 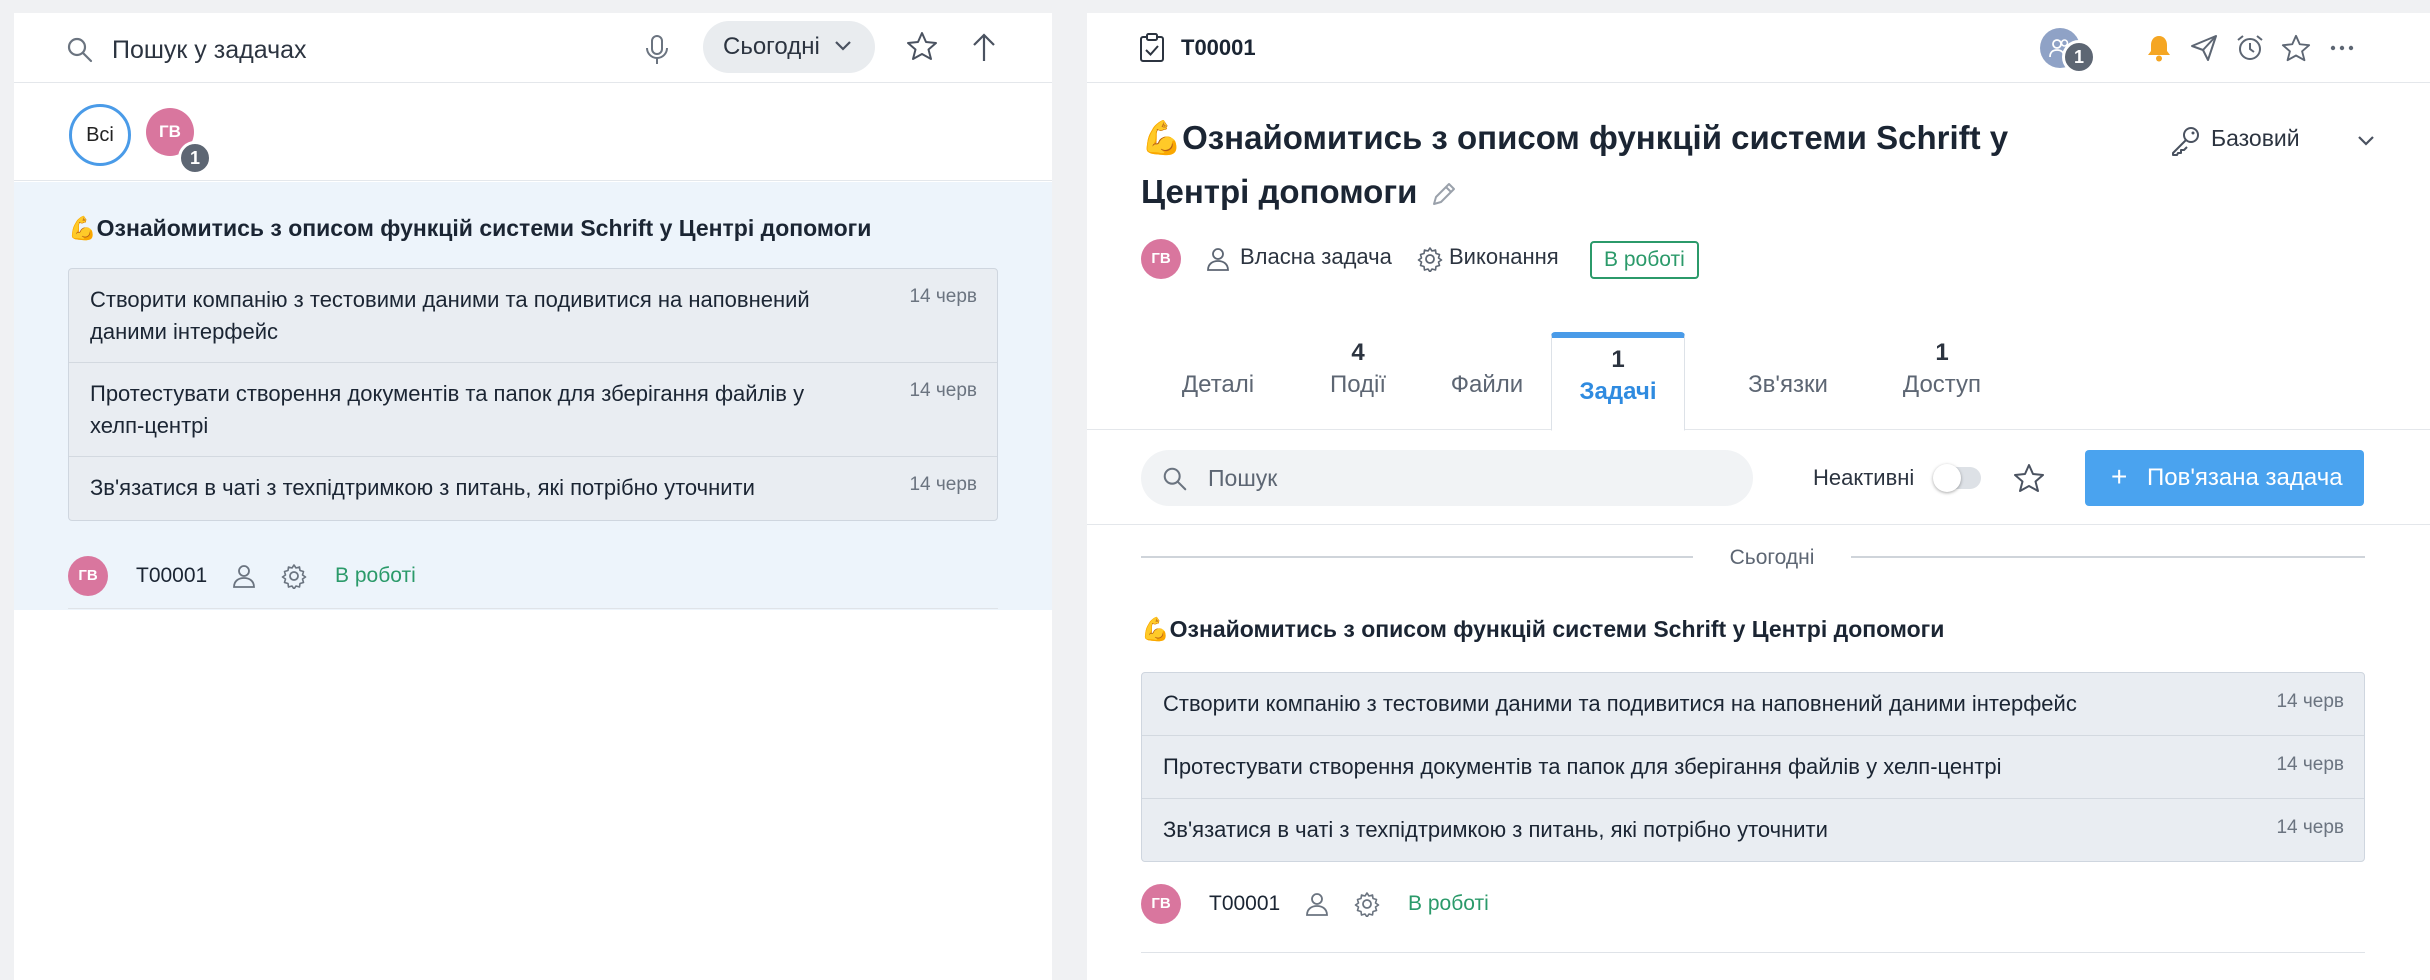 I want to click on tab-tasks: 1 Задачі, so click(x=1618, y=381).